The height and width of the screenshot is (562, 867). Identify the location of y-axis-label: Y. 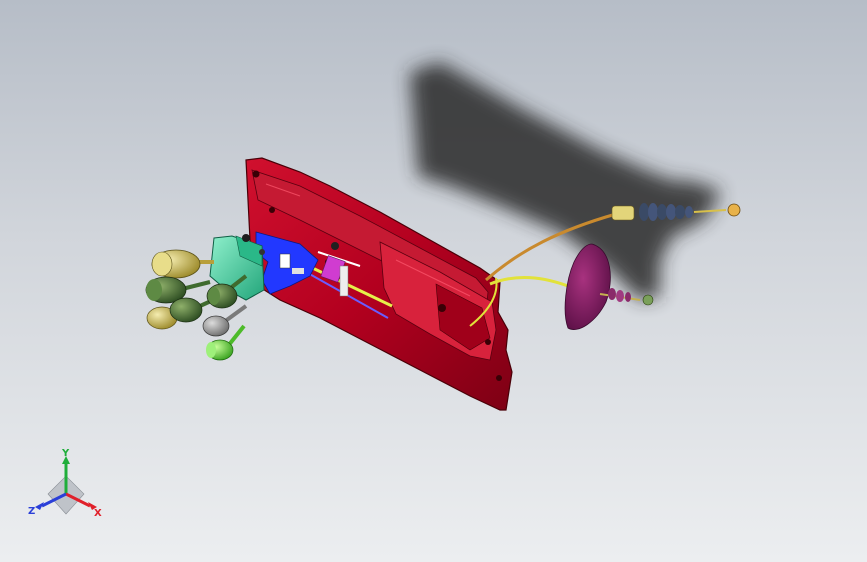
(65, 453).